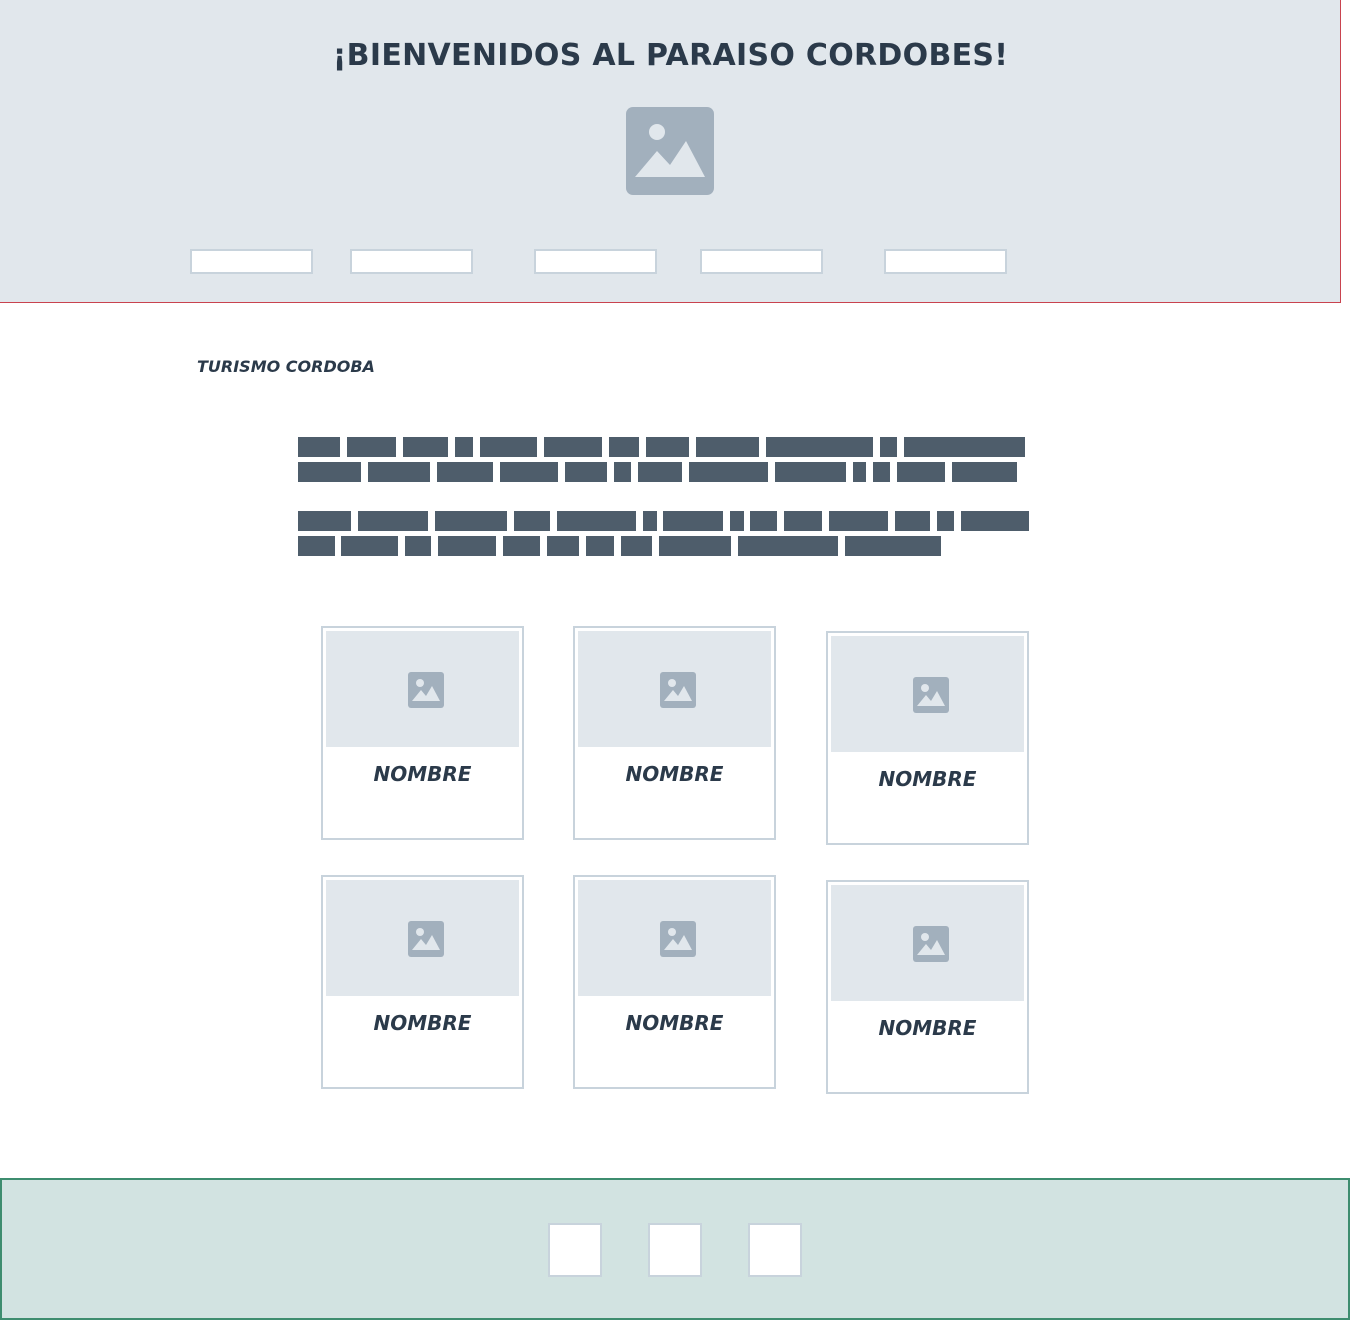  Describe the element at coordinates (670, 55) in the screenshot. I see `site-title: ¡BIENVENIDOS AL PARAISO CORDOBES!` at that location.